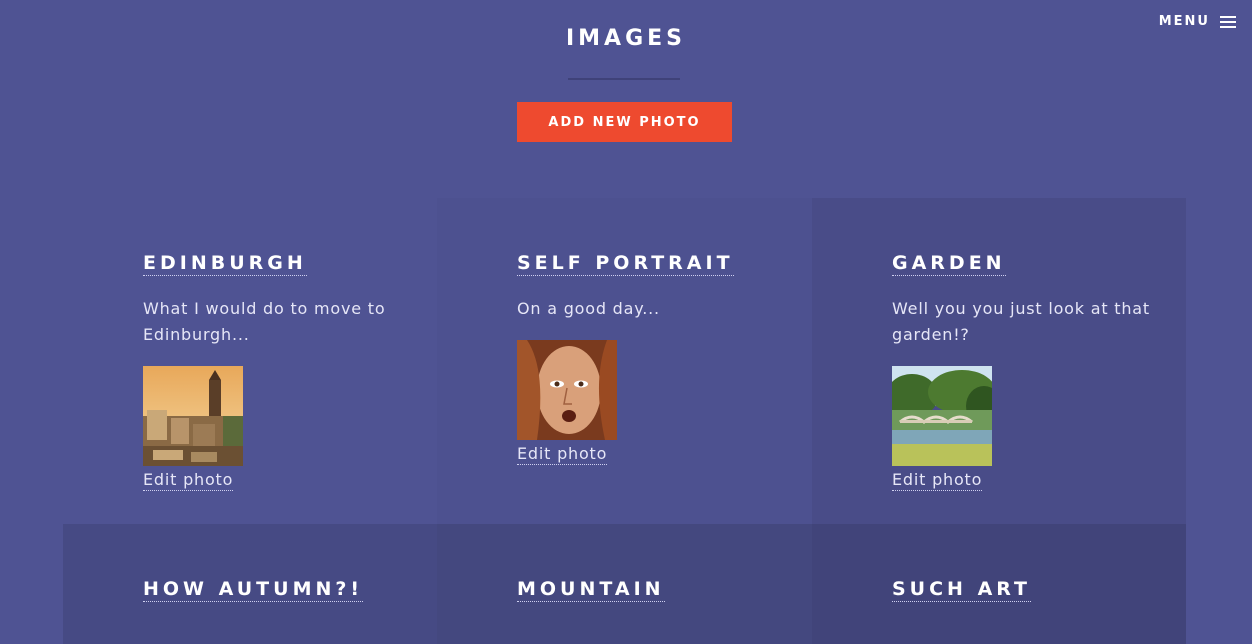  What do you see at coordinates (591, 589) in the screenshot?
I see `card-title: MOUNTAIN` at bounding box center [591, 589].